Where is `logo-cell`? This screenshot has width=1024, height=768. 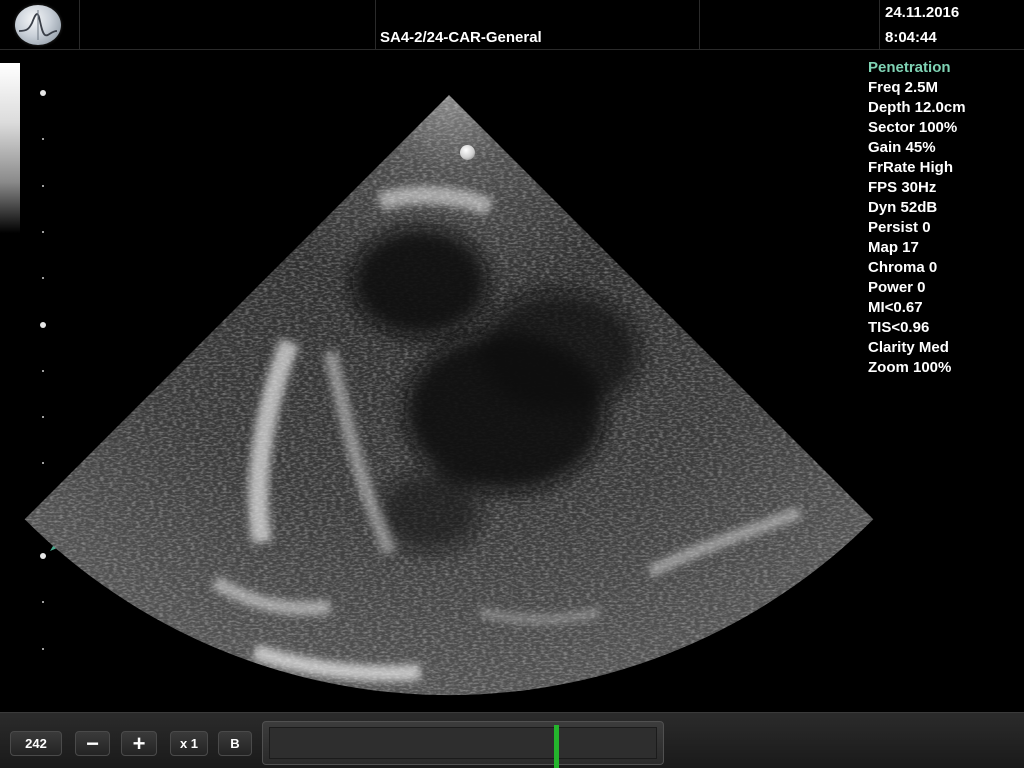 logo-cell is located at coordinates (40, 25).